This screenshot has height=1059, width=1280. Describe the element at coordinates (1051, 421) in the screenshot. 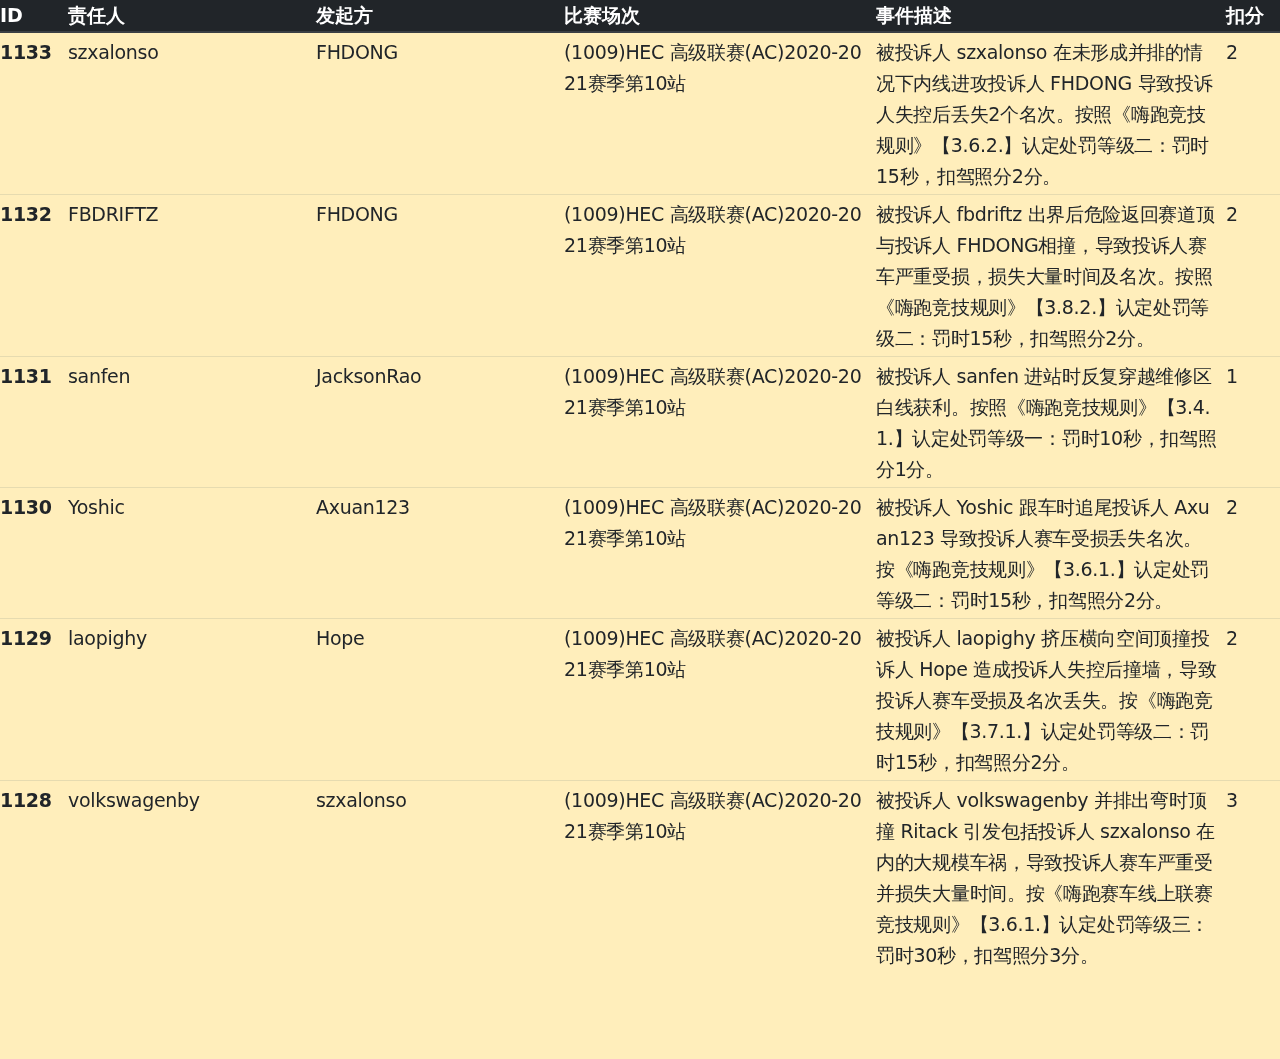

I see `description-cell: 被投诉人 sanfen 进站时反复穿越维修区白线获利。按照《嗨跑竞技规则》【3.4.1.】认定处罚等级一：罚时10秒，扣驾照分1分。` at that location.